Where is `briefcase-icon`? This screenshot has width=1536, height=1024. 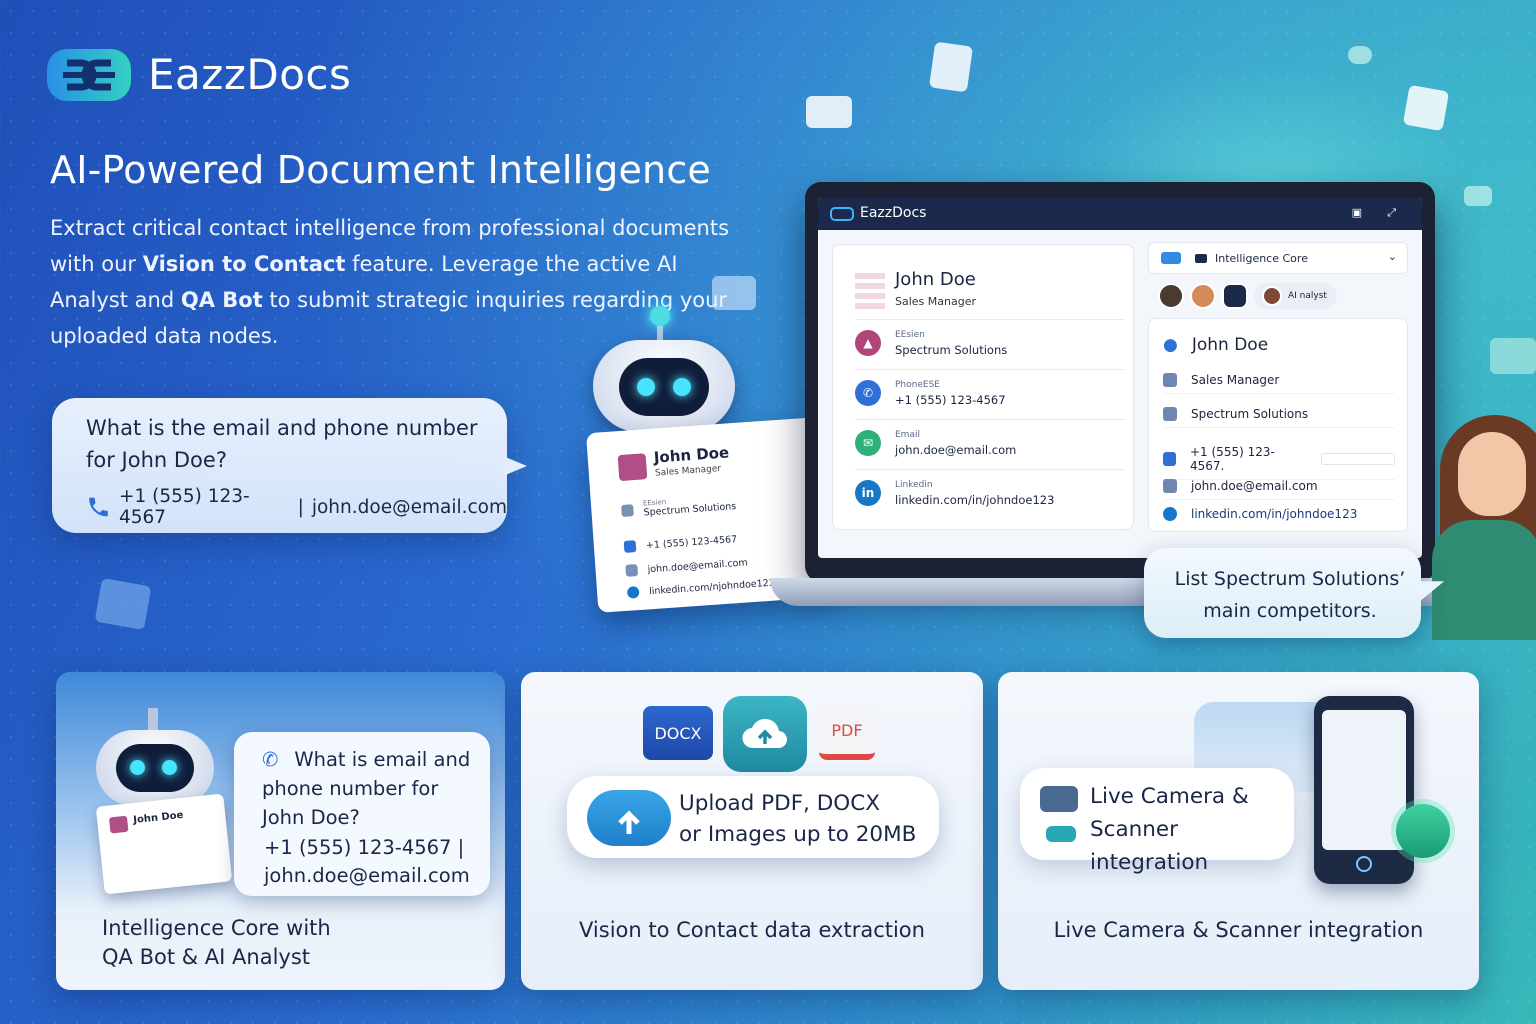
briefcase-icon is located at coordinates (1170, 380).